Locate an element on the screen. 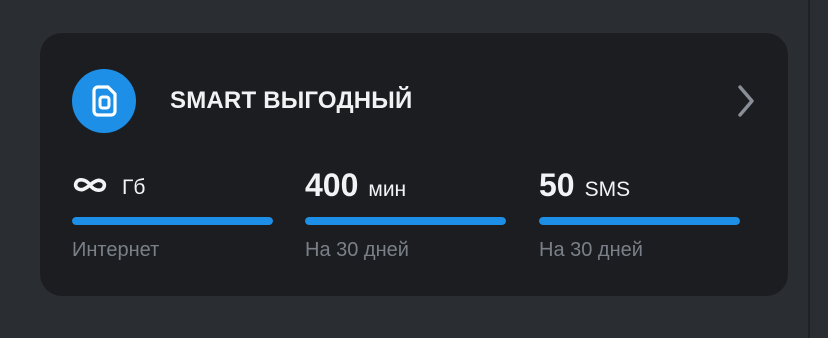 The image size is (828, 338). stat-value: 50 SMS is located at coordinates (639, 185).